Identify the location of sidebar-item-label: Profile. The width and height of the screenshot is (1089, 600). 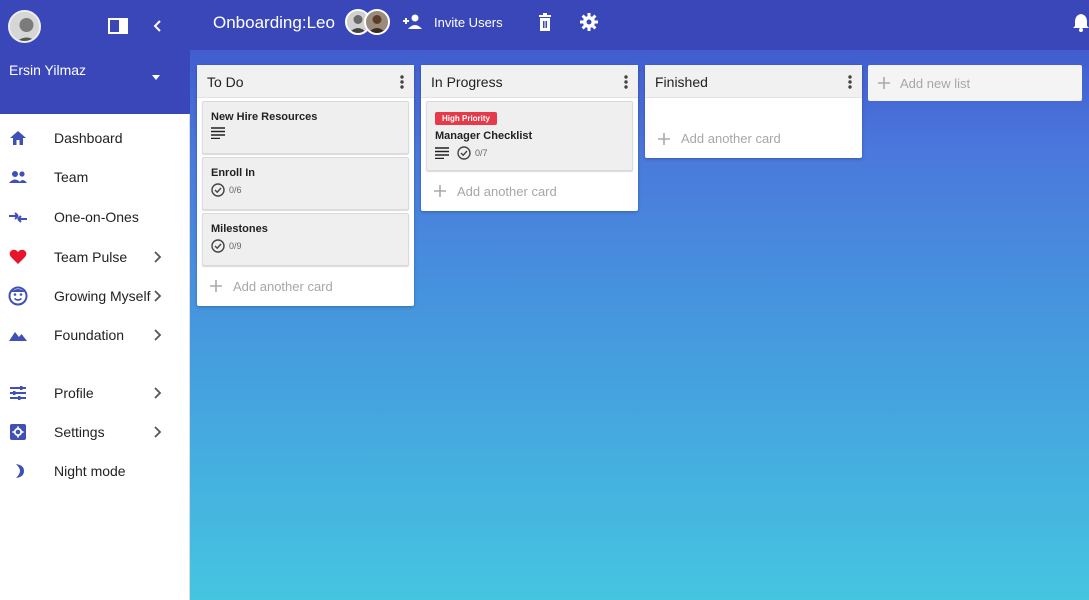
(74, 393).